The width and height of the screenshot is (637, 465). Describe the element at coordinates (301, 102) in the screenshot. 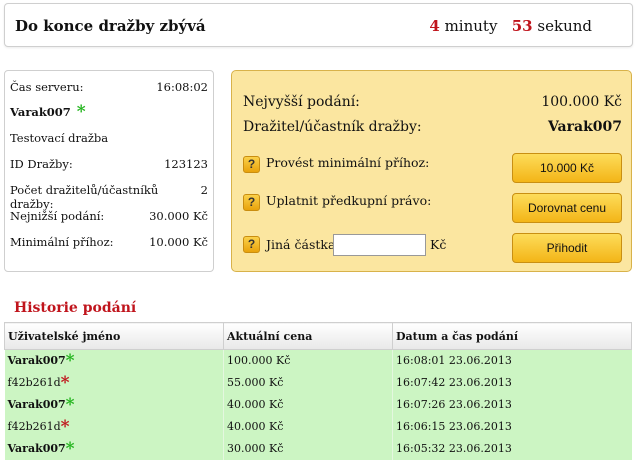

I see `highest-bid-label: Nejvyšší podání:` at that location.